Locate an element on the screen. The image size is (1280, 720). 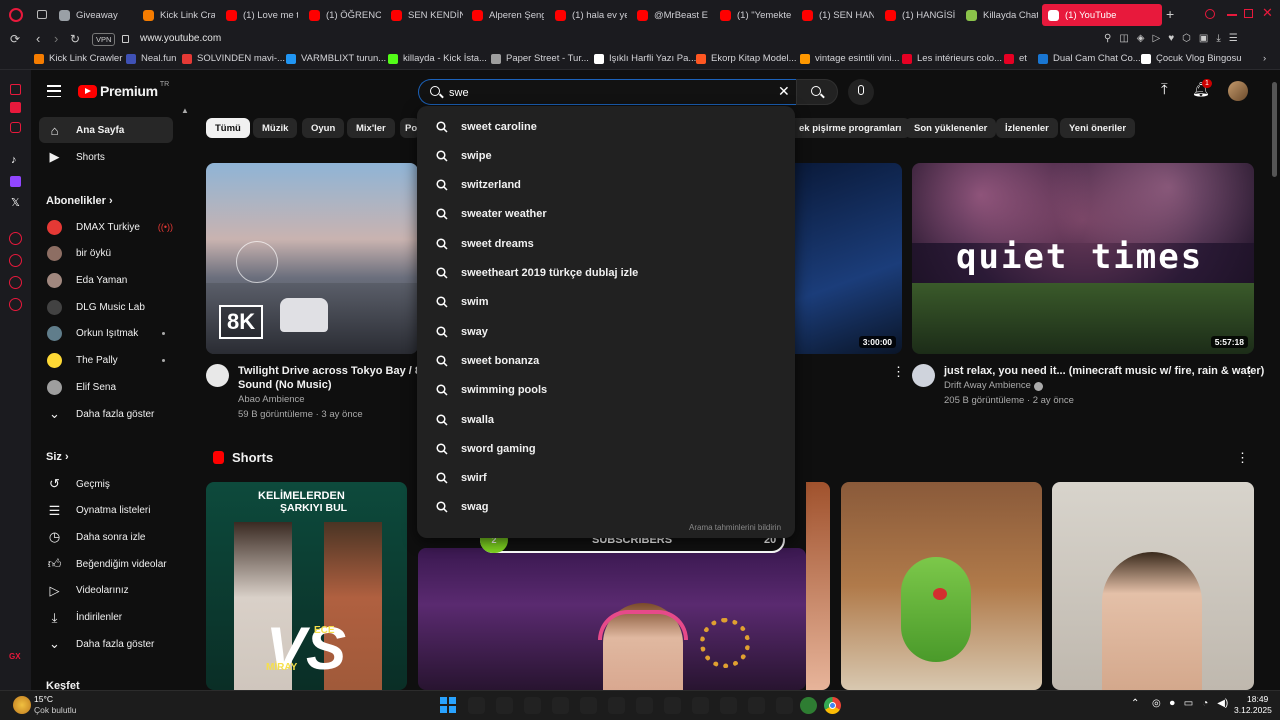
video-title: Twilight Drive across Tokyo Bay / 8K ( is located at coordinates (328, 371).